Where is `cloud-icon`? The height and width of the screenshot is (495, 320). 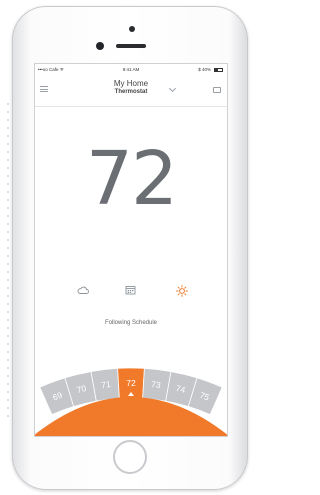
cloud-icon is located at coordinates (83, 290).